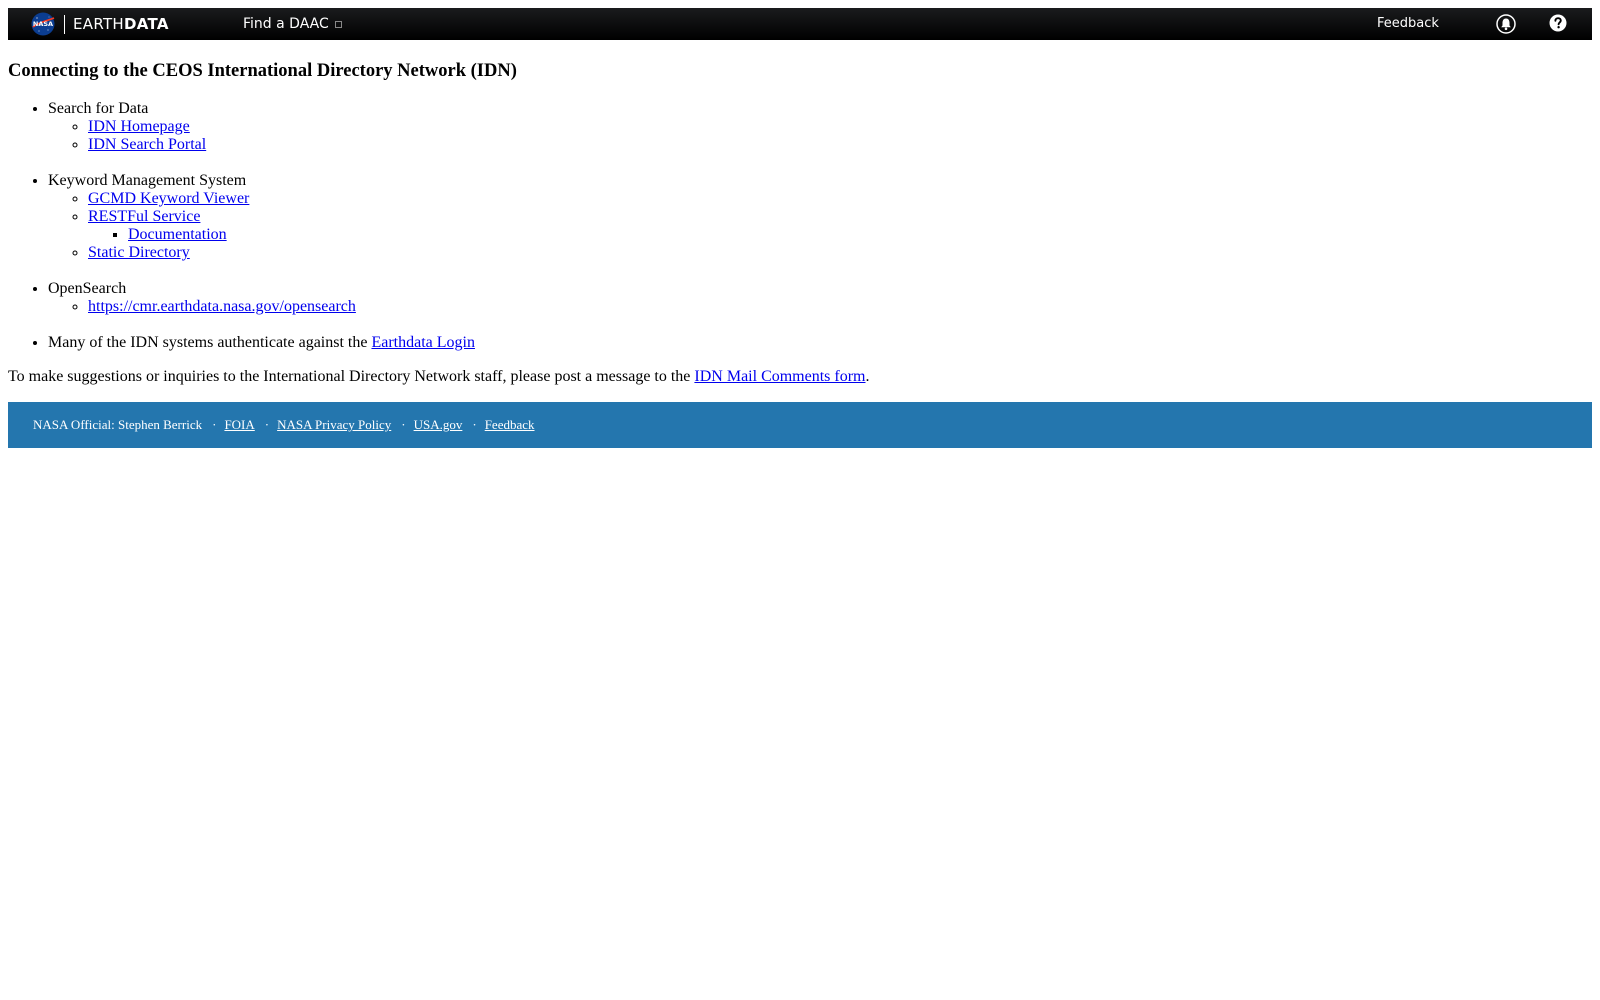  I want to click on notification-bell-icon, so click(1506, 24).